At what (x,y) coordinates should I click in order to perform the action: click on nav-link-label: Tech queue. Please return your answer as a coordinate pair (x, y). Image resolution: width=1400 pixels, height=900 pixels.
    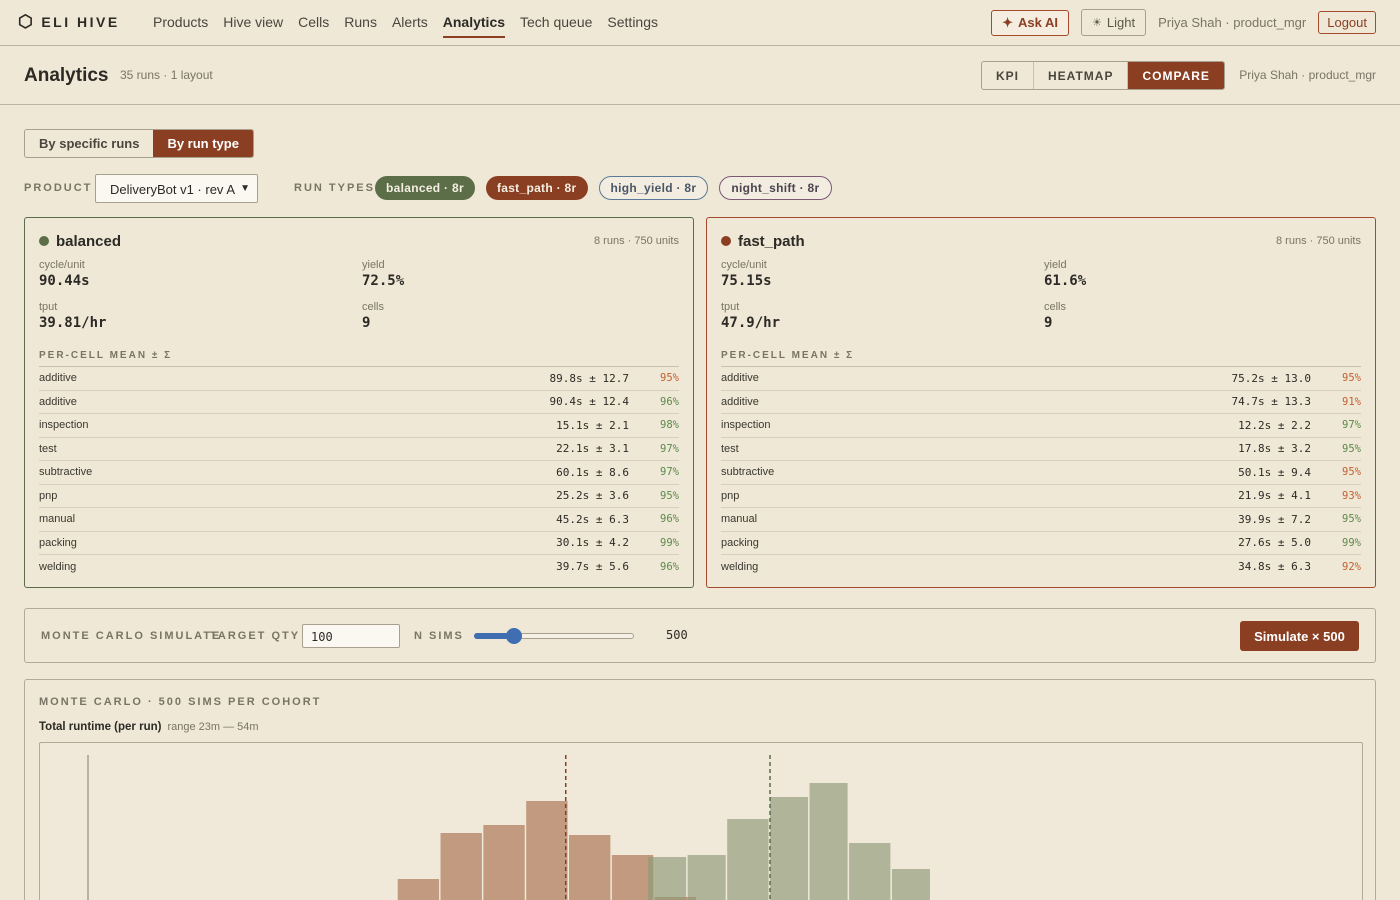
    Looking at the image, I should click on (556, 22).